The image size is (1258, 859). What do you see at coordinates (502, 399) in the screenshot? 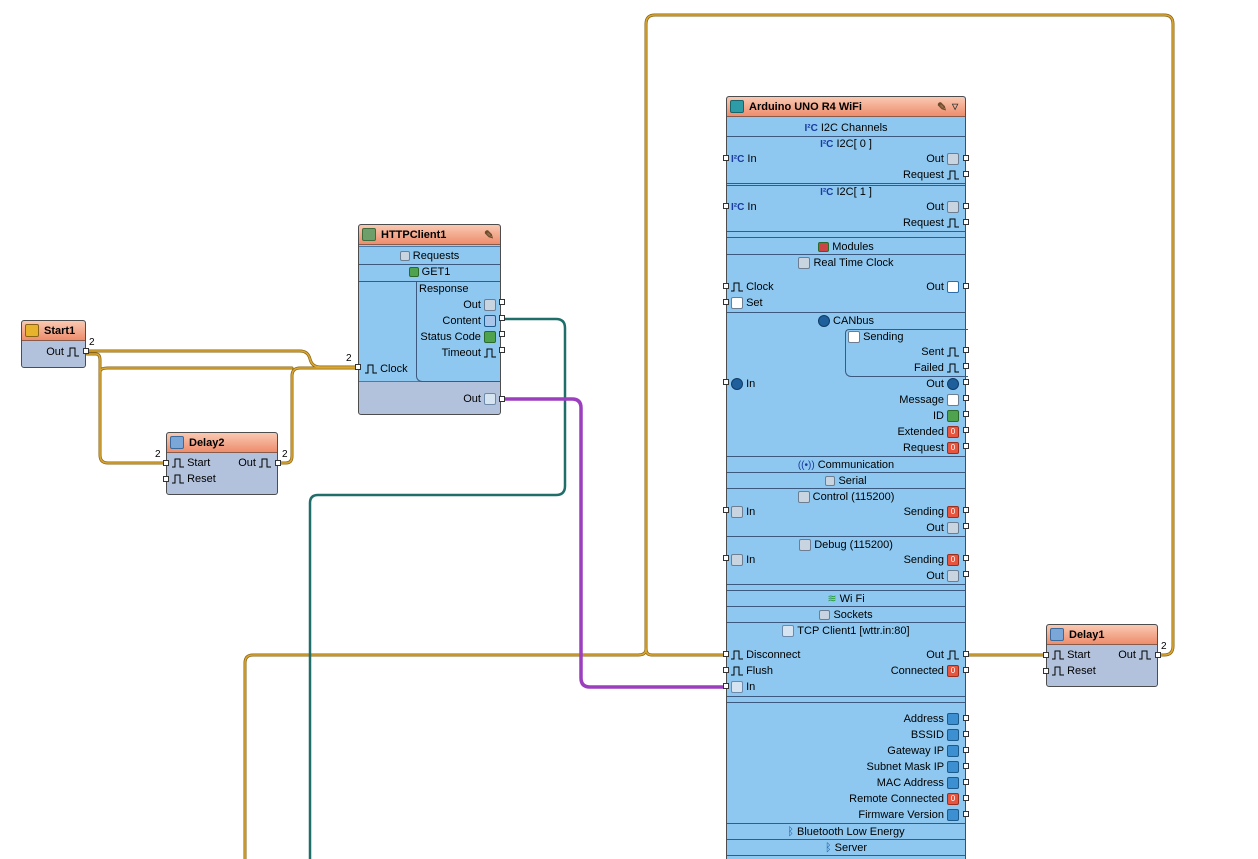
I see `http-out-pin` at bounding box center [502, 399].